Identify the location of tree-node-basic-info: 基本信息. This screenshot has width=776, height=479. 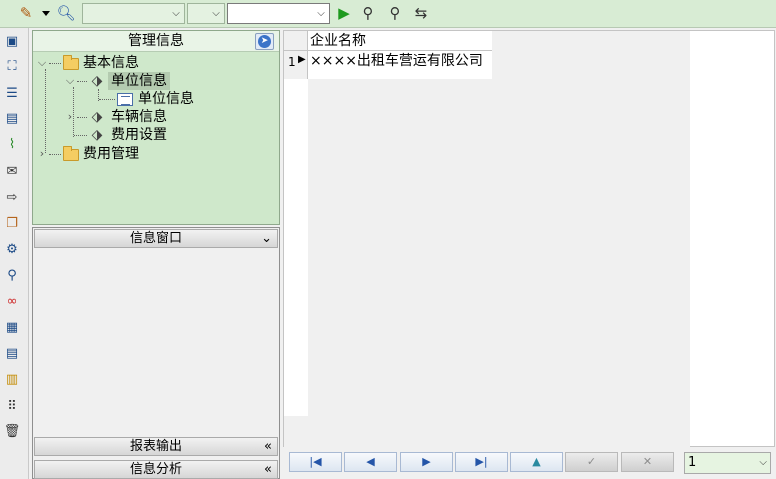
(111, 63).